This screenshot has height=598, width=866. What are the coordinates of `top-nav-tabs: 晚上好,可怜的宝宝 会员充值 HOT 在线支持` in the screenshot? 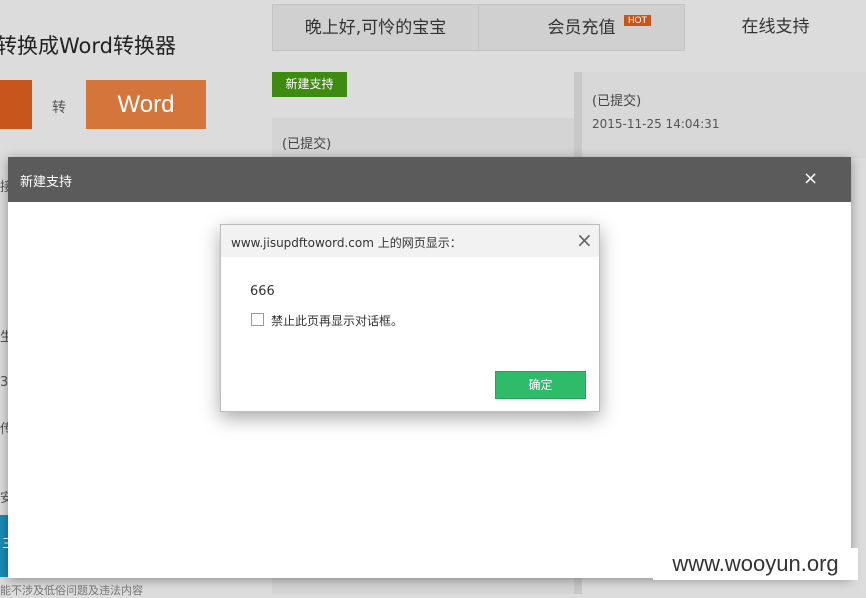 It's located at (569, 28).